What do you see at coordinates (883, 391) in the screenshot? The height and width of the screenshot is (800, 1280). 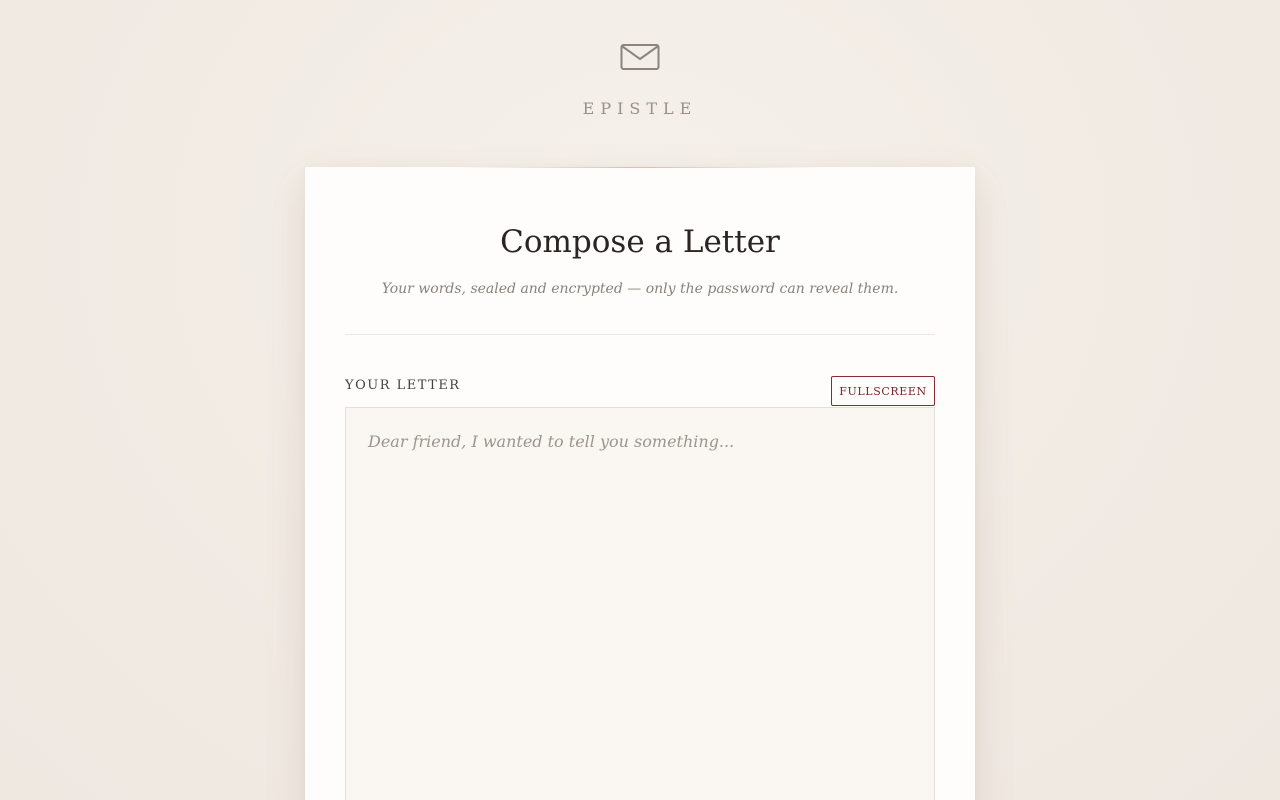 I see `fullscreen-button: FULLSCREEN` at bounding box center [883, 391].